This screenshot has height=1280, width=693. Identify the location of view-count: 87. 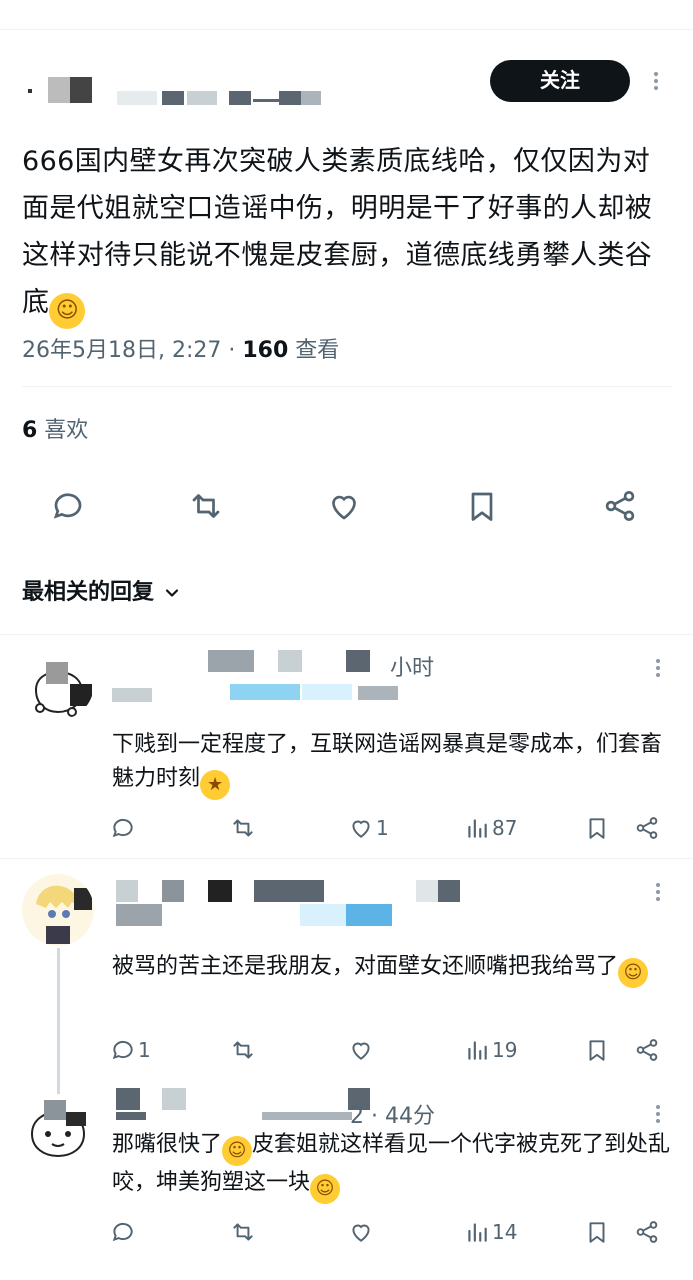
(505, 827).